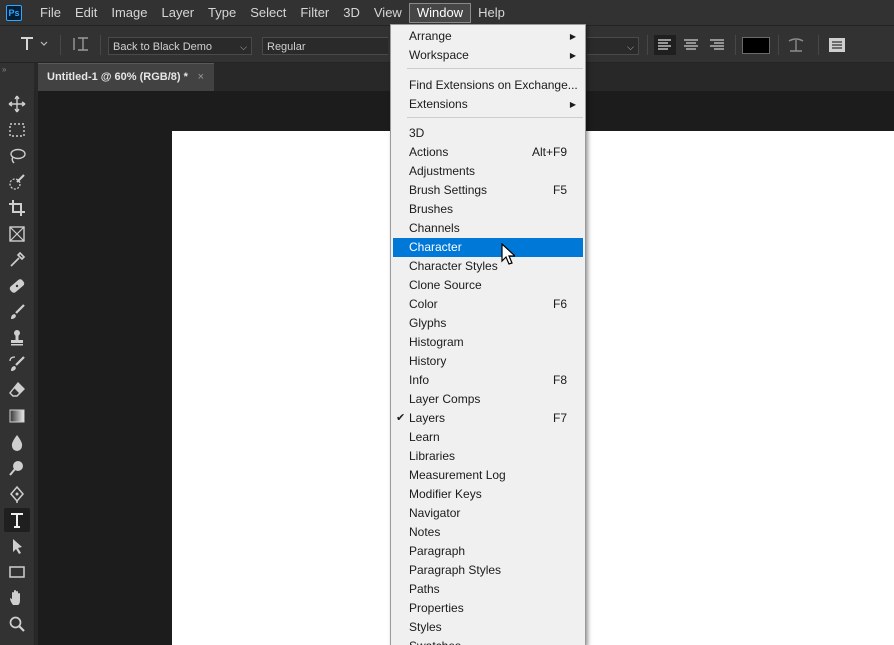 This screenshot has height=645, width=894. Describe the element at coordinates (613, 46) in the screenshot. I see `anti-alias-dropdown: ⌵` at that location.